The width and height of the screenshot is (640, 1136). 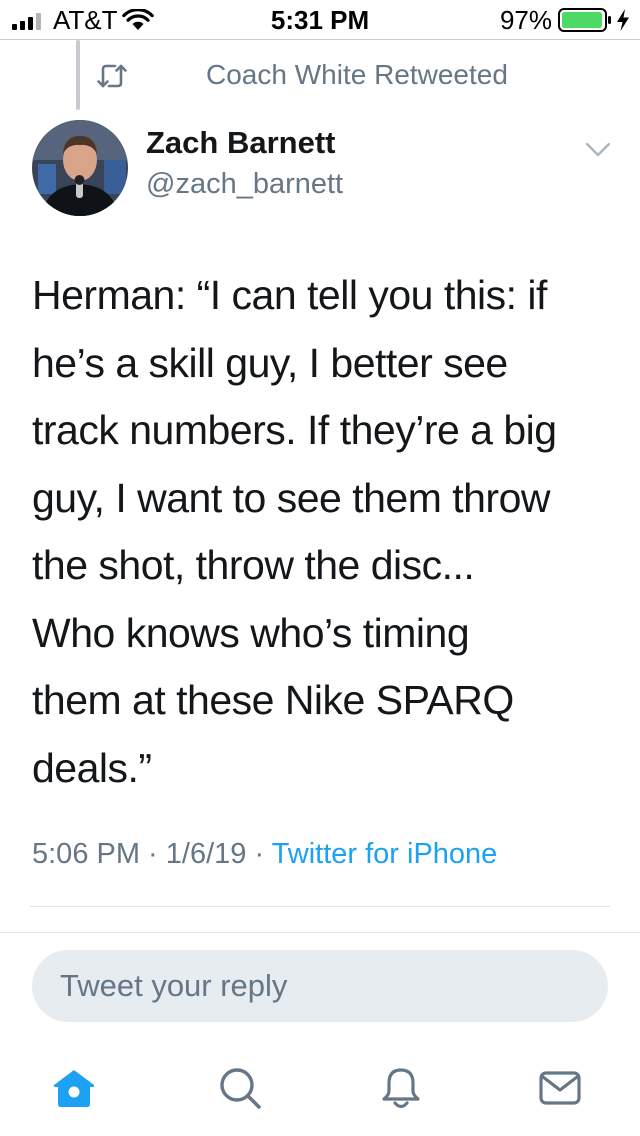 What do you see at coordinates (320, 39) in the screenshot?
I see `status-bar-divider` at bounding box center [320, 39].